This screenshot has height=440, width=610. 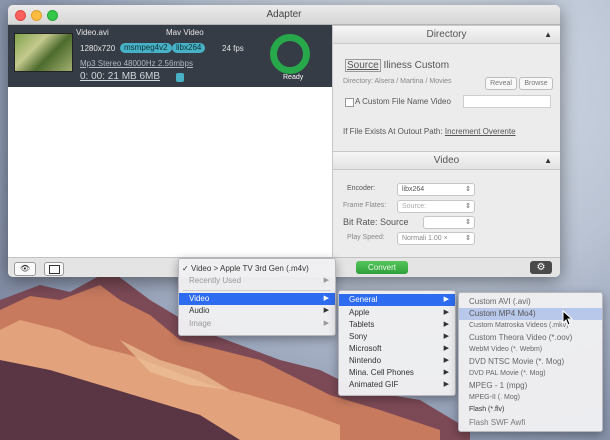 I want to click on frame-rates-label: Frame Flates:, so click(x=365, y=205).